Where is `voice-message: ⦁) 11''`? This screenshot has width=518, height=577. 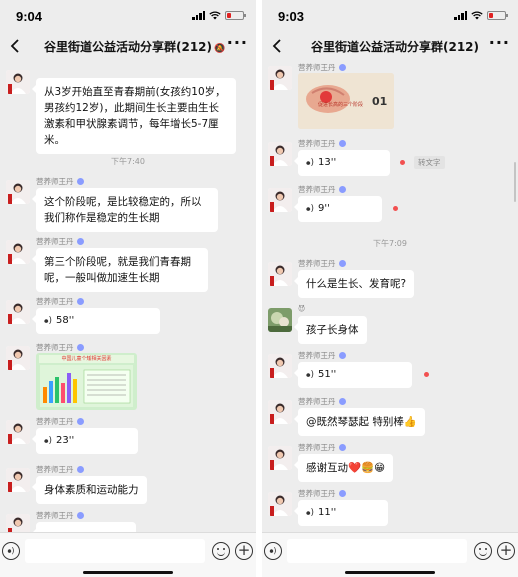 voice-message: ⦁) 11'' is located at coordinates (341, 513).